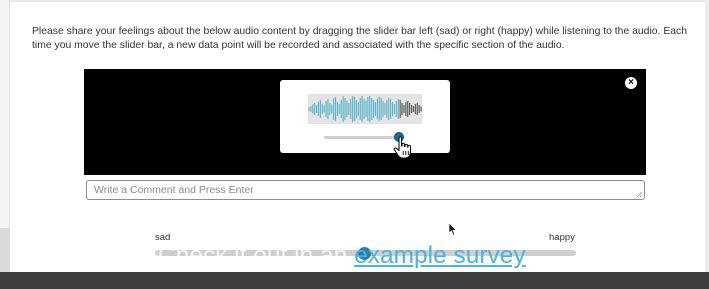 Image resolution: width=709 pixels, height=289 pixels. I want to click on example-survey-link: example survey, so click(440, 255).